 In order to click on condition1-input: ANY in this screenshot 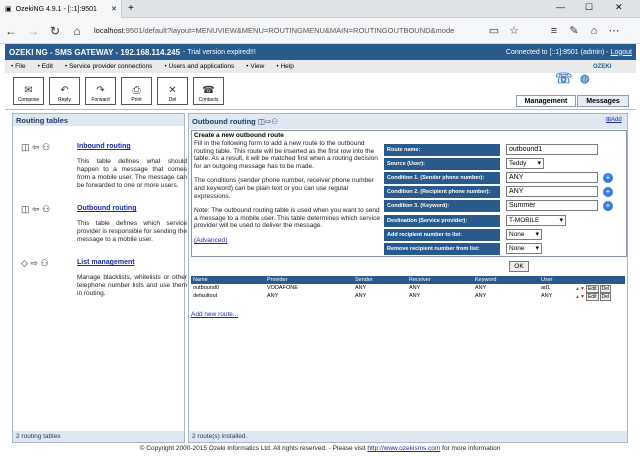, I will do `click(552, 177)`.